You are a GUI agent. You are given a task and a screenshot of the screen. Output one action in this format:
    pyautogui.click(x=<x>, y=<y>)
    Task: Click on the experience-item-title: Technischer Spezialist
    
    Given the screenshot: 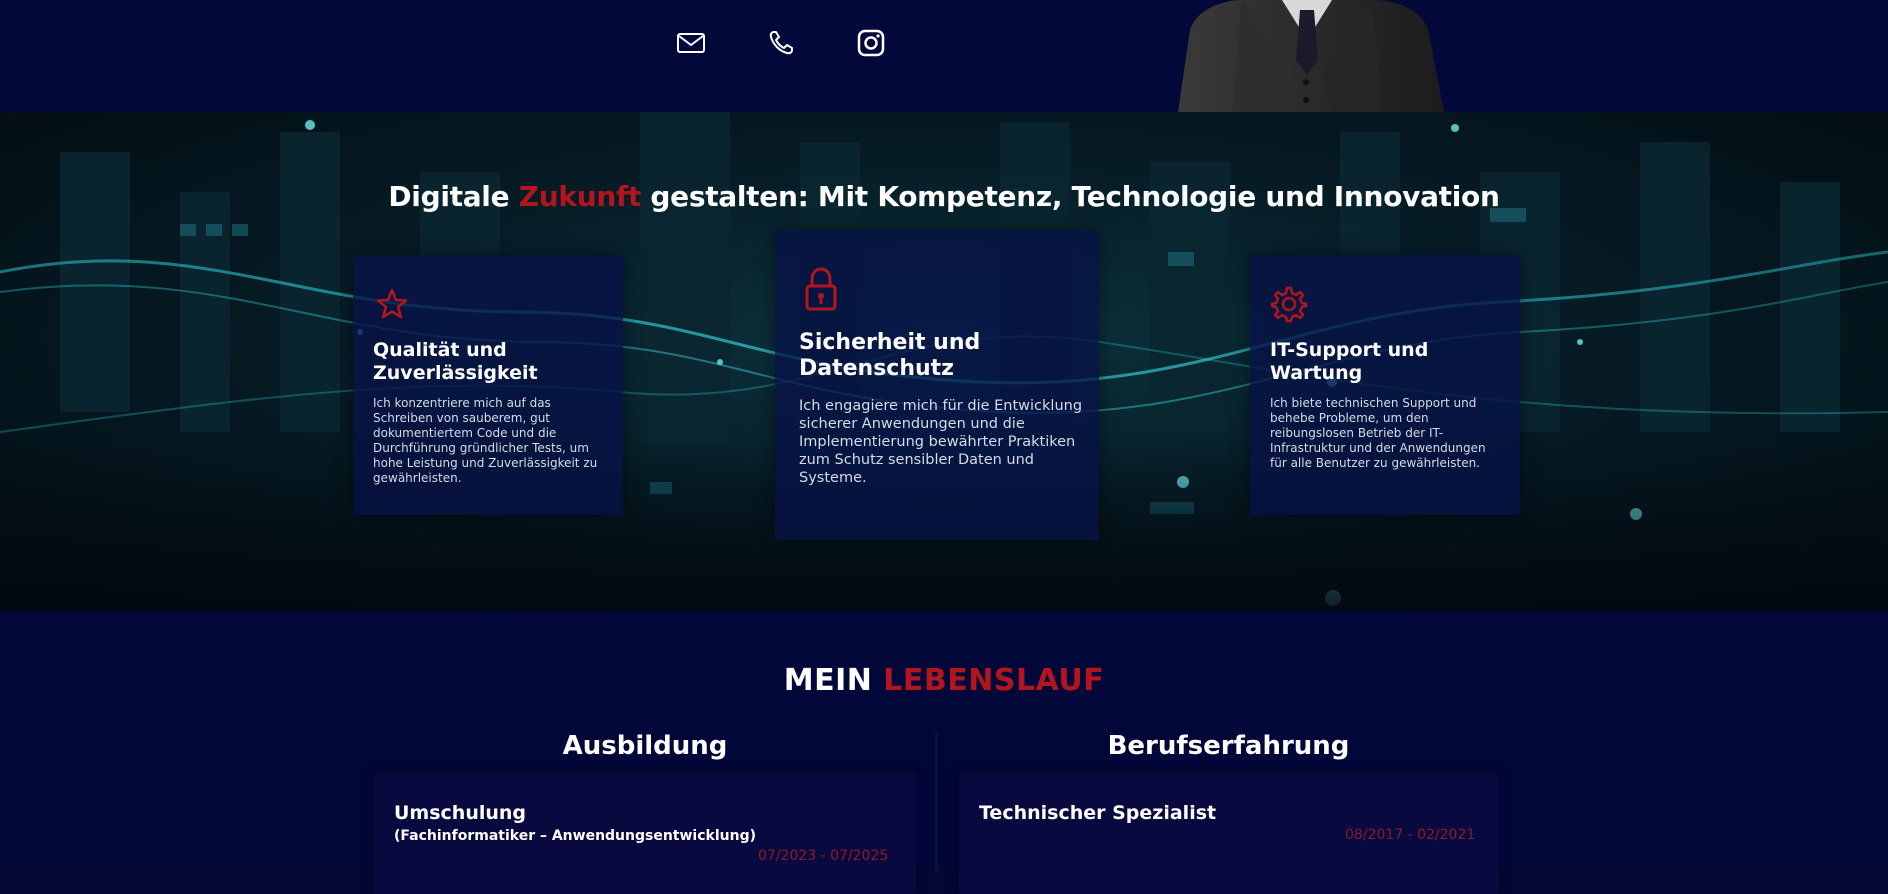 What is the action you would take?
    pyautogui.click(x=1098, y=813)
    